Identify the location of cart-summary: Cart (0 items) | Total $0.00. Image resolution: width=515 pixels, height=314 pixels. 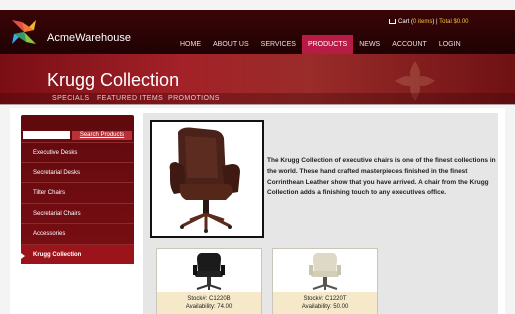
(429, 22).